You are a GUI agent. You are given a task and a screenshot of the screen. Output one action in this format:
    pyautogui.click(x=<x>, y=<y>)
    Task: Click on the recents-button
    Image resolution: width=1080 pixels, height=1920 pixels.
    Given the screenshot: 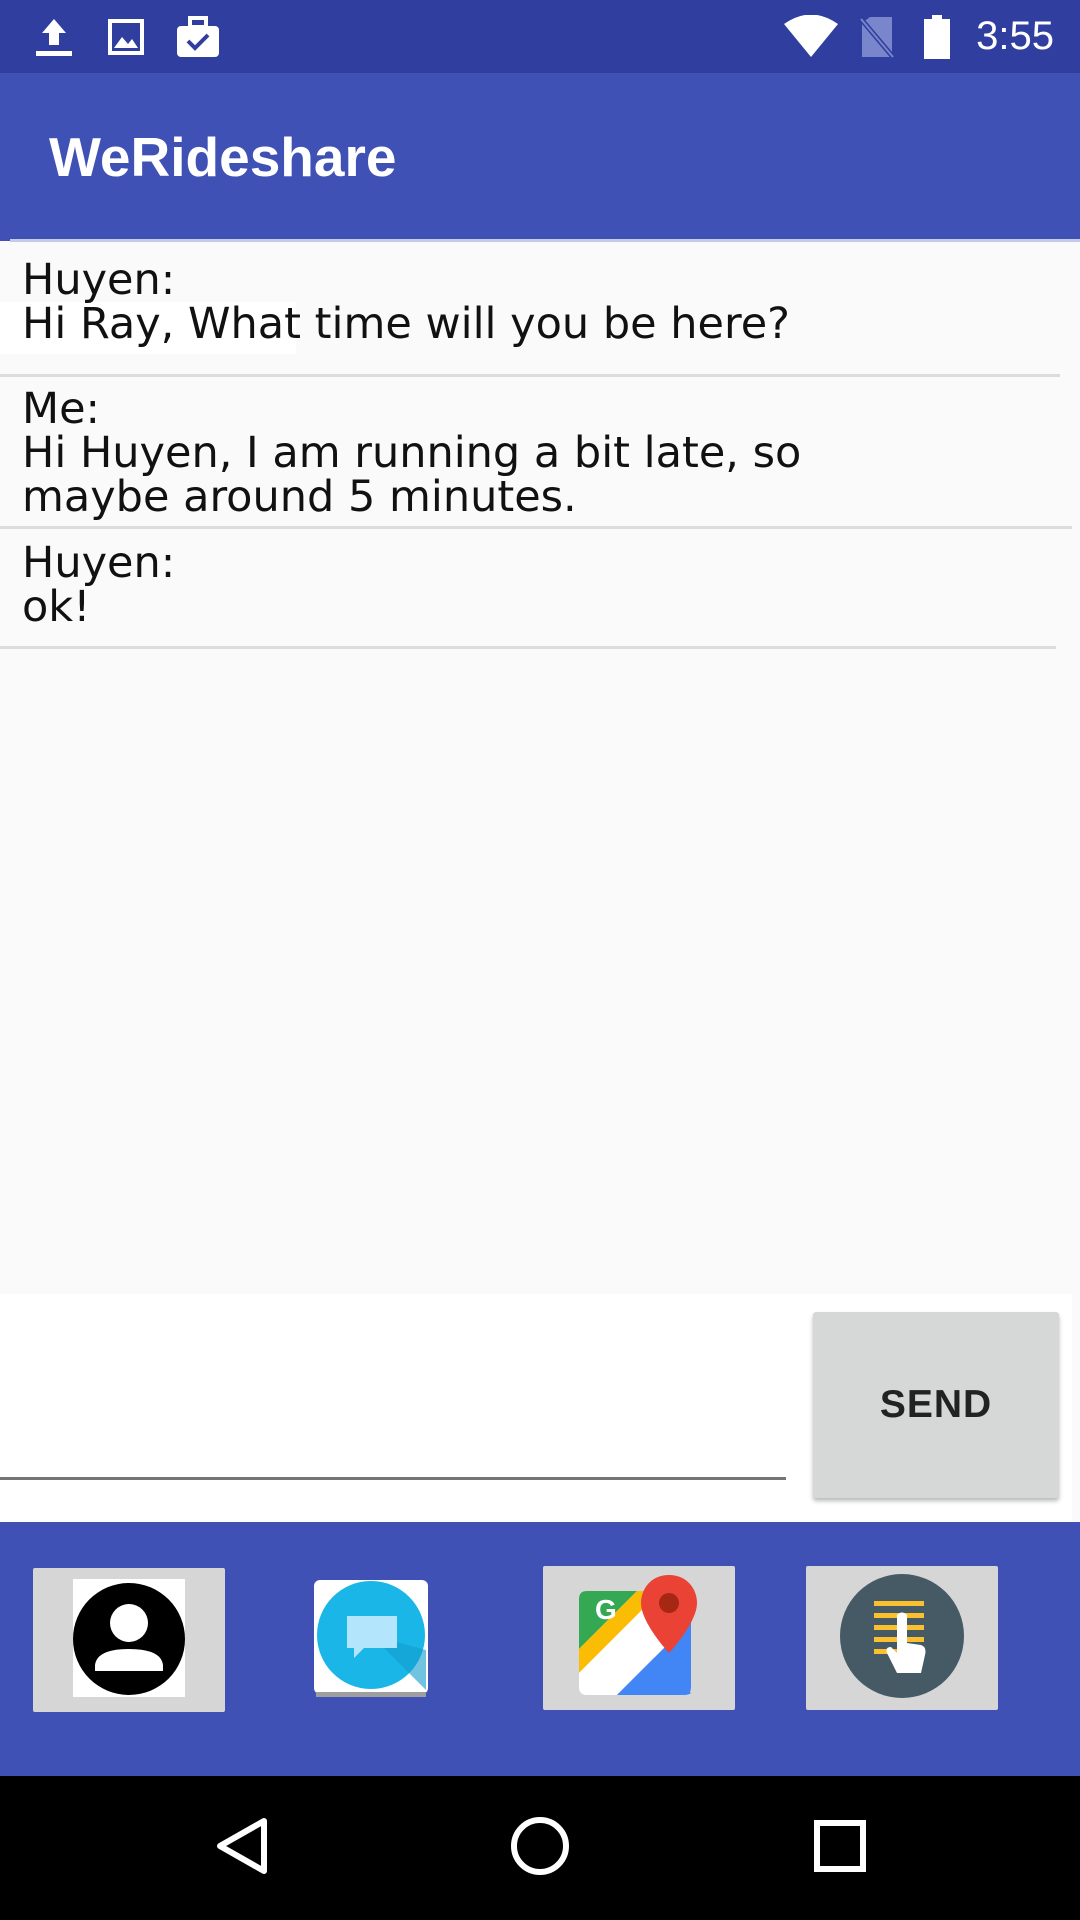 What is the action you would take?
    pyautogui.click(x=840, y=1848)
    